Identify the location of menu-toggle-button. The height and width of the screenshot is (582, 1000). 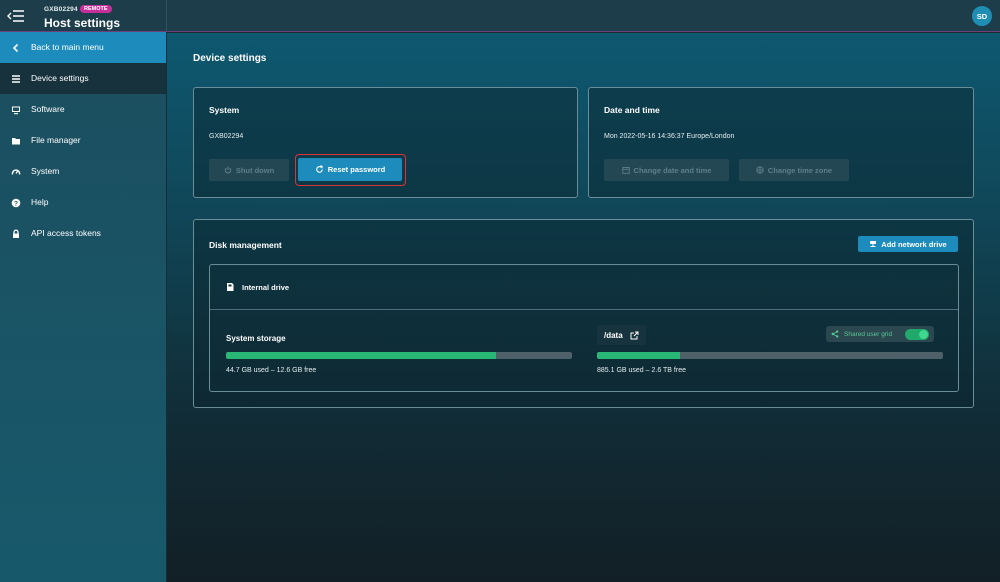
(16, 16).